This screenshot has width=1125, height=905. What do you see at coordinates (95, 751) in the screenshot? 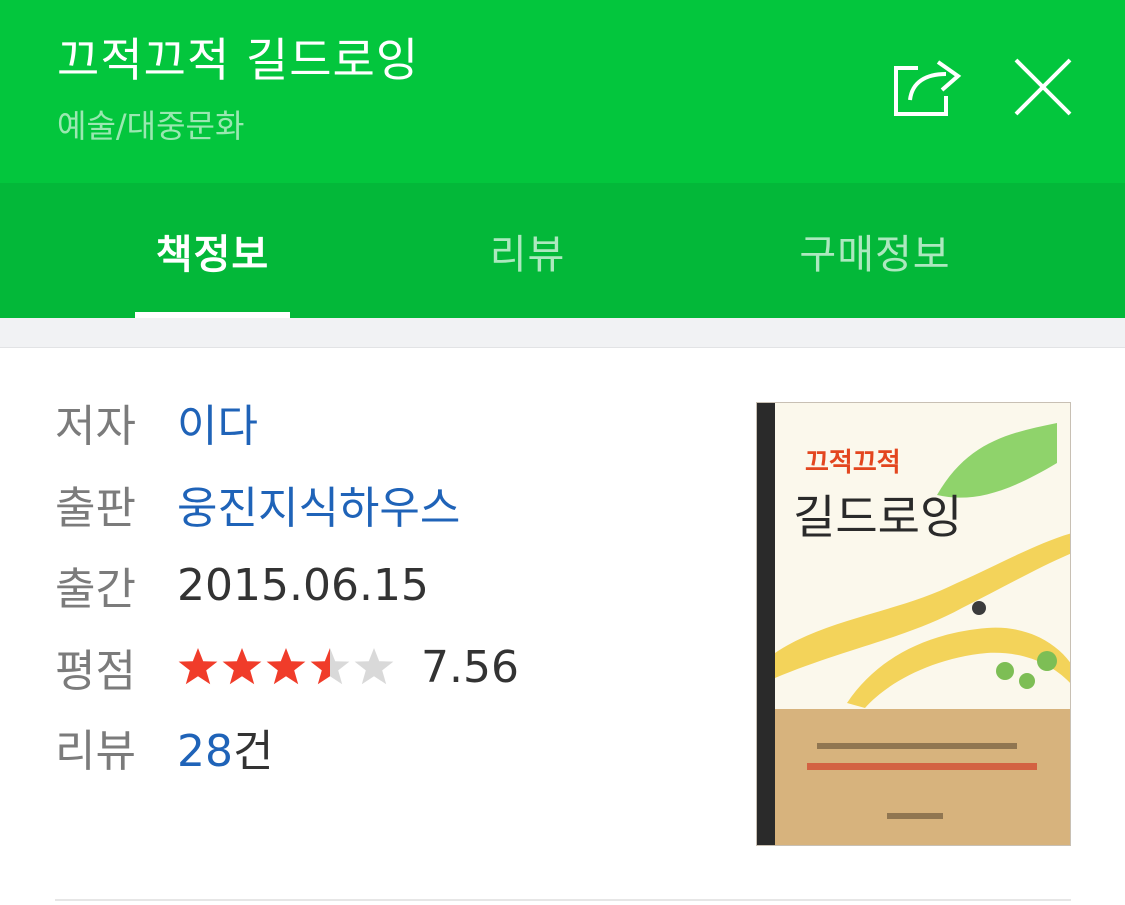
I see `review-label: 리뷰` at bounding box center [95, 751].